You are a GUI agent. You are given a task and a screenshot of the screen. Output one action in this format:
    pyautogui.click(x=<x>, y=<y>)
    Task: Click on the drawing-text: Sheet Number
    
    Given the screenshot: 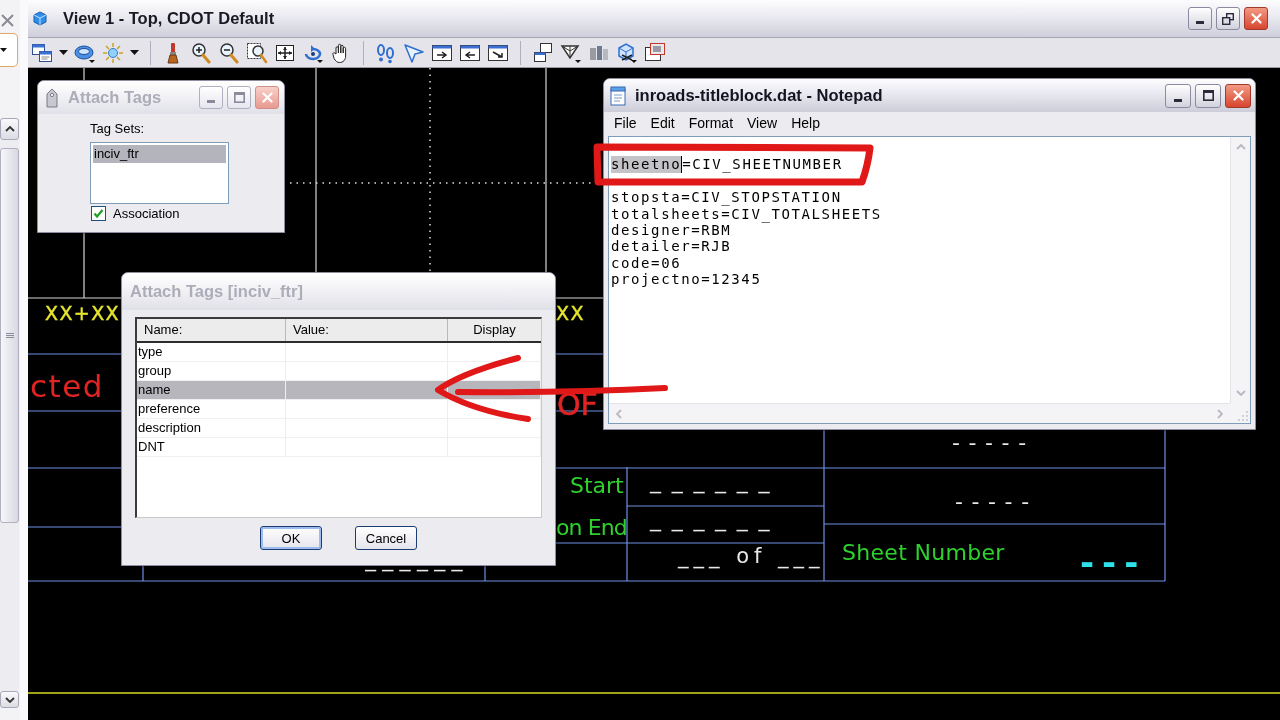 What is the action you would take?
    pyautogui.click(x=923, y=553)
    